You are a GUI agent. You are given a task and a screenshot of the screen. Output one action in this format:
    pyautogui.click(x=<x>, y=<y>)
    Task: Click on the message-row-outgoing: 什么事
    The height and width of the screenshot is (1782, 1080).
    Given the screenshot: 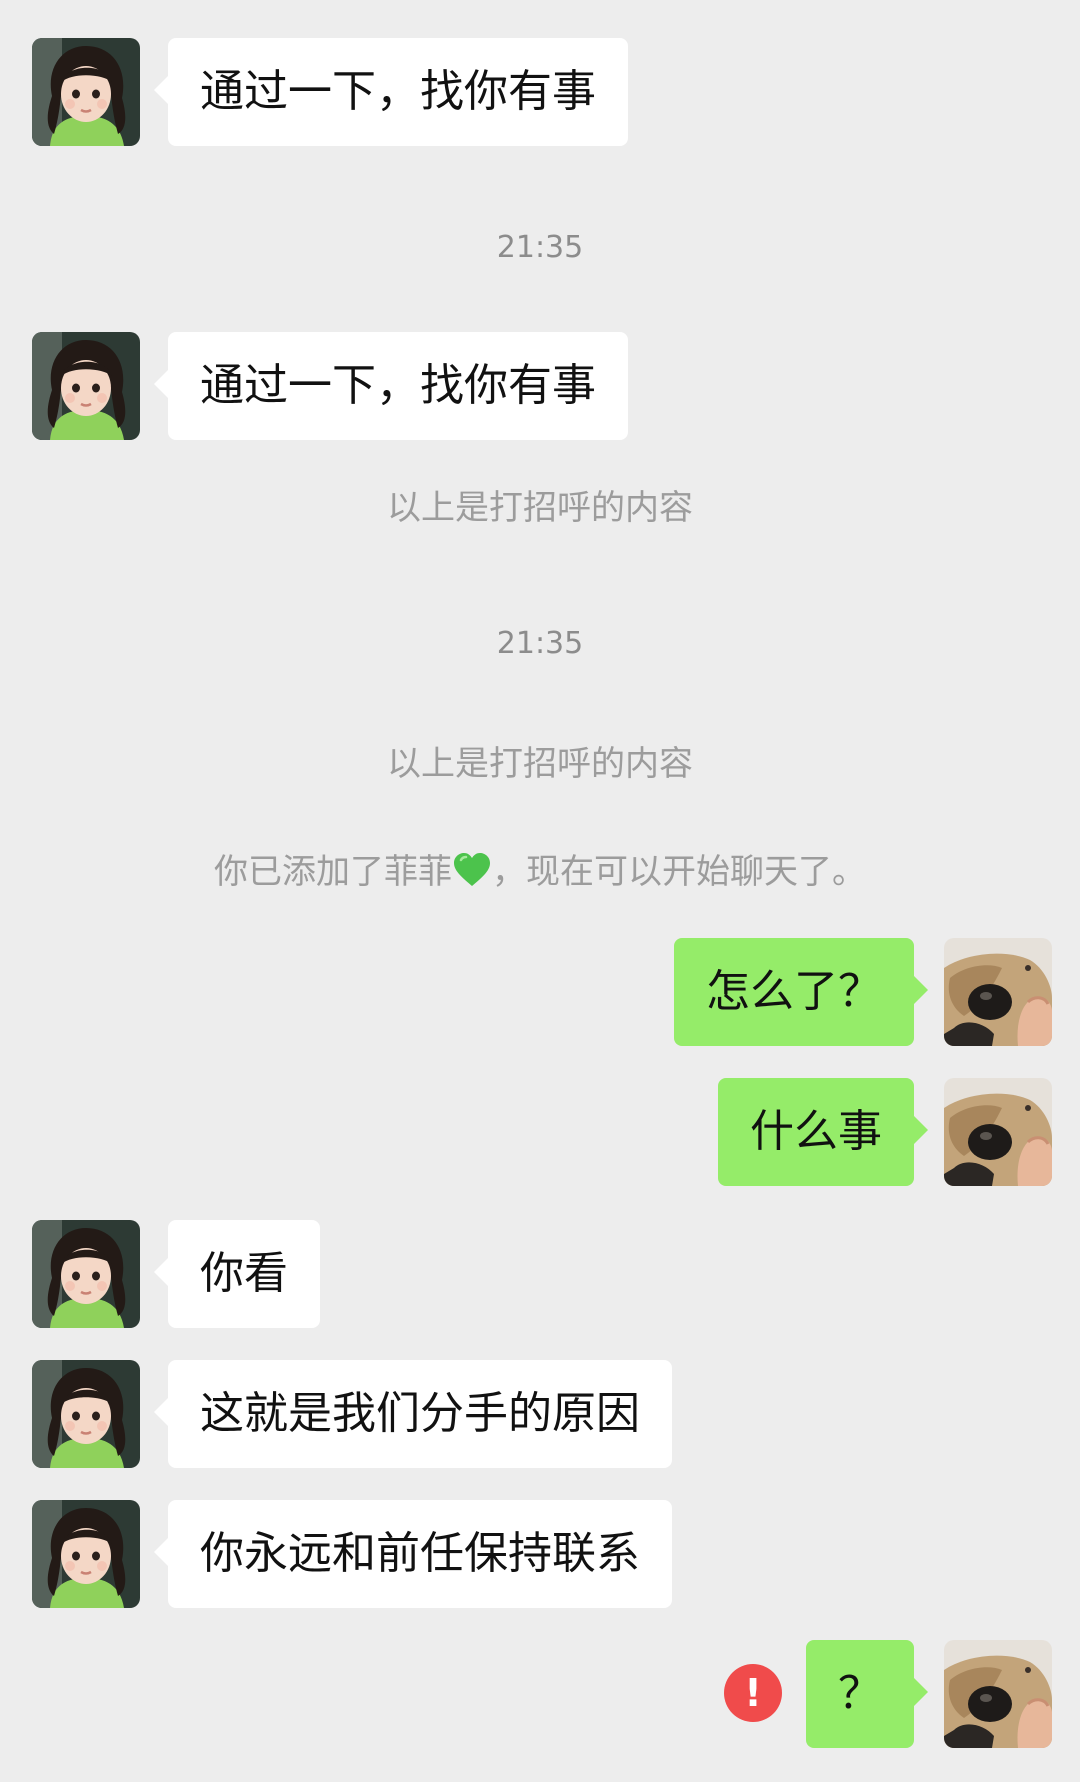 What is the action you would take?
    pyautogui.click(x=885, y=1132)
    